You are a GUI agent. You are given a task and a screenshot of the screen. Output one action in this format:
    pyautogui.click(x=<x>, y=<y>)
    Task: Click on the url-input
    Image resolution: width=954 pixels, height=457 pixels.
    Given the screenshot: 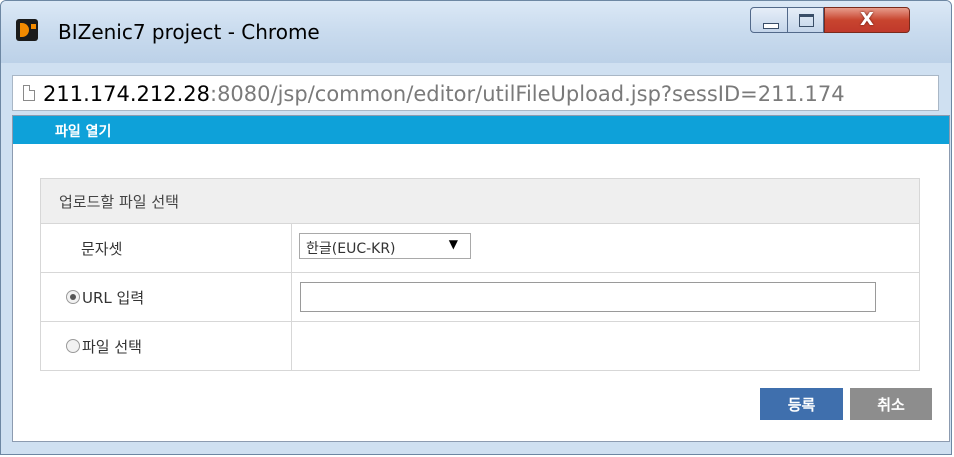 What is the action you would take?
    pyautogui.click(x=588, y=297)
    